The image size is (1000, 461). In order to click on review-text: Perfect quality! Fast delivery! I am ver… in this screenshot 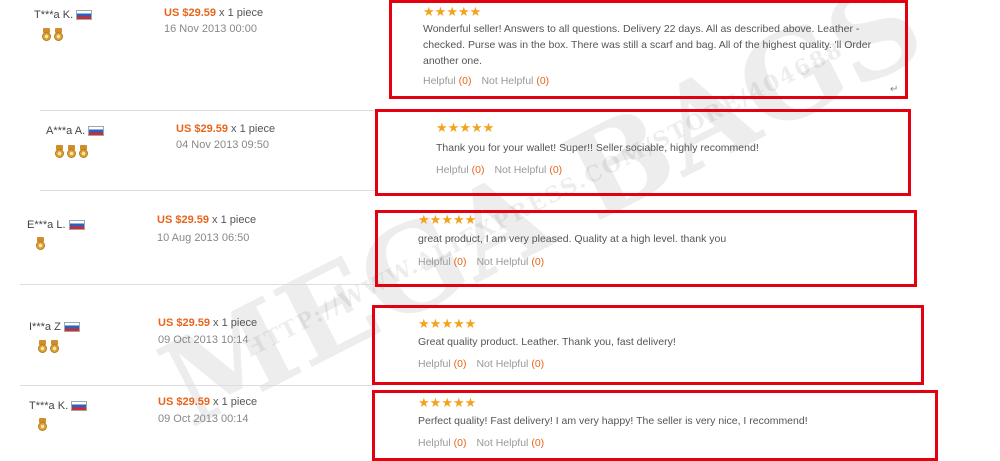, I will do `click(613, 421)`.